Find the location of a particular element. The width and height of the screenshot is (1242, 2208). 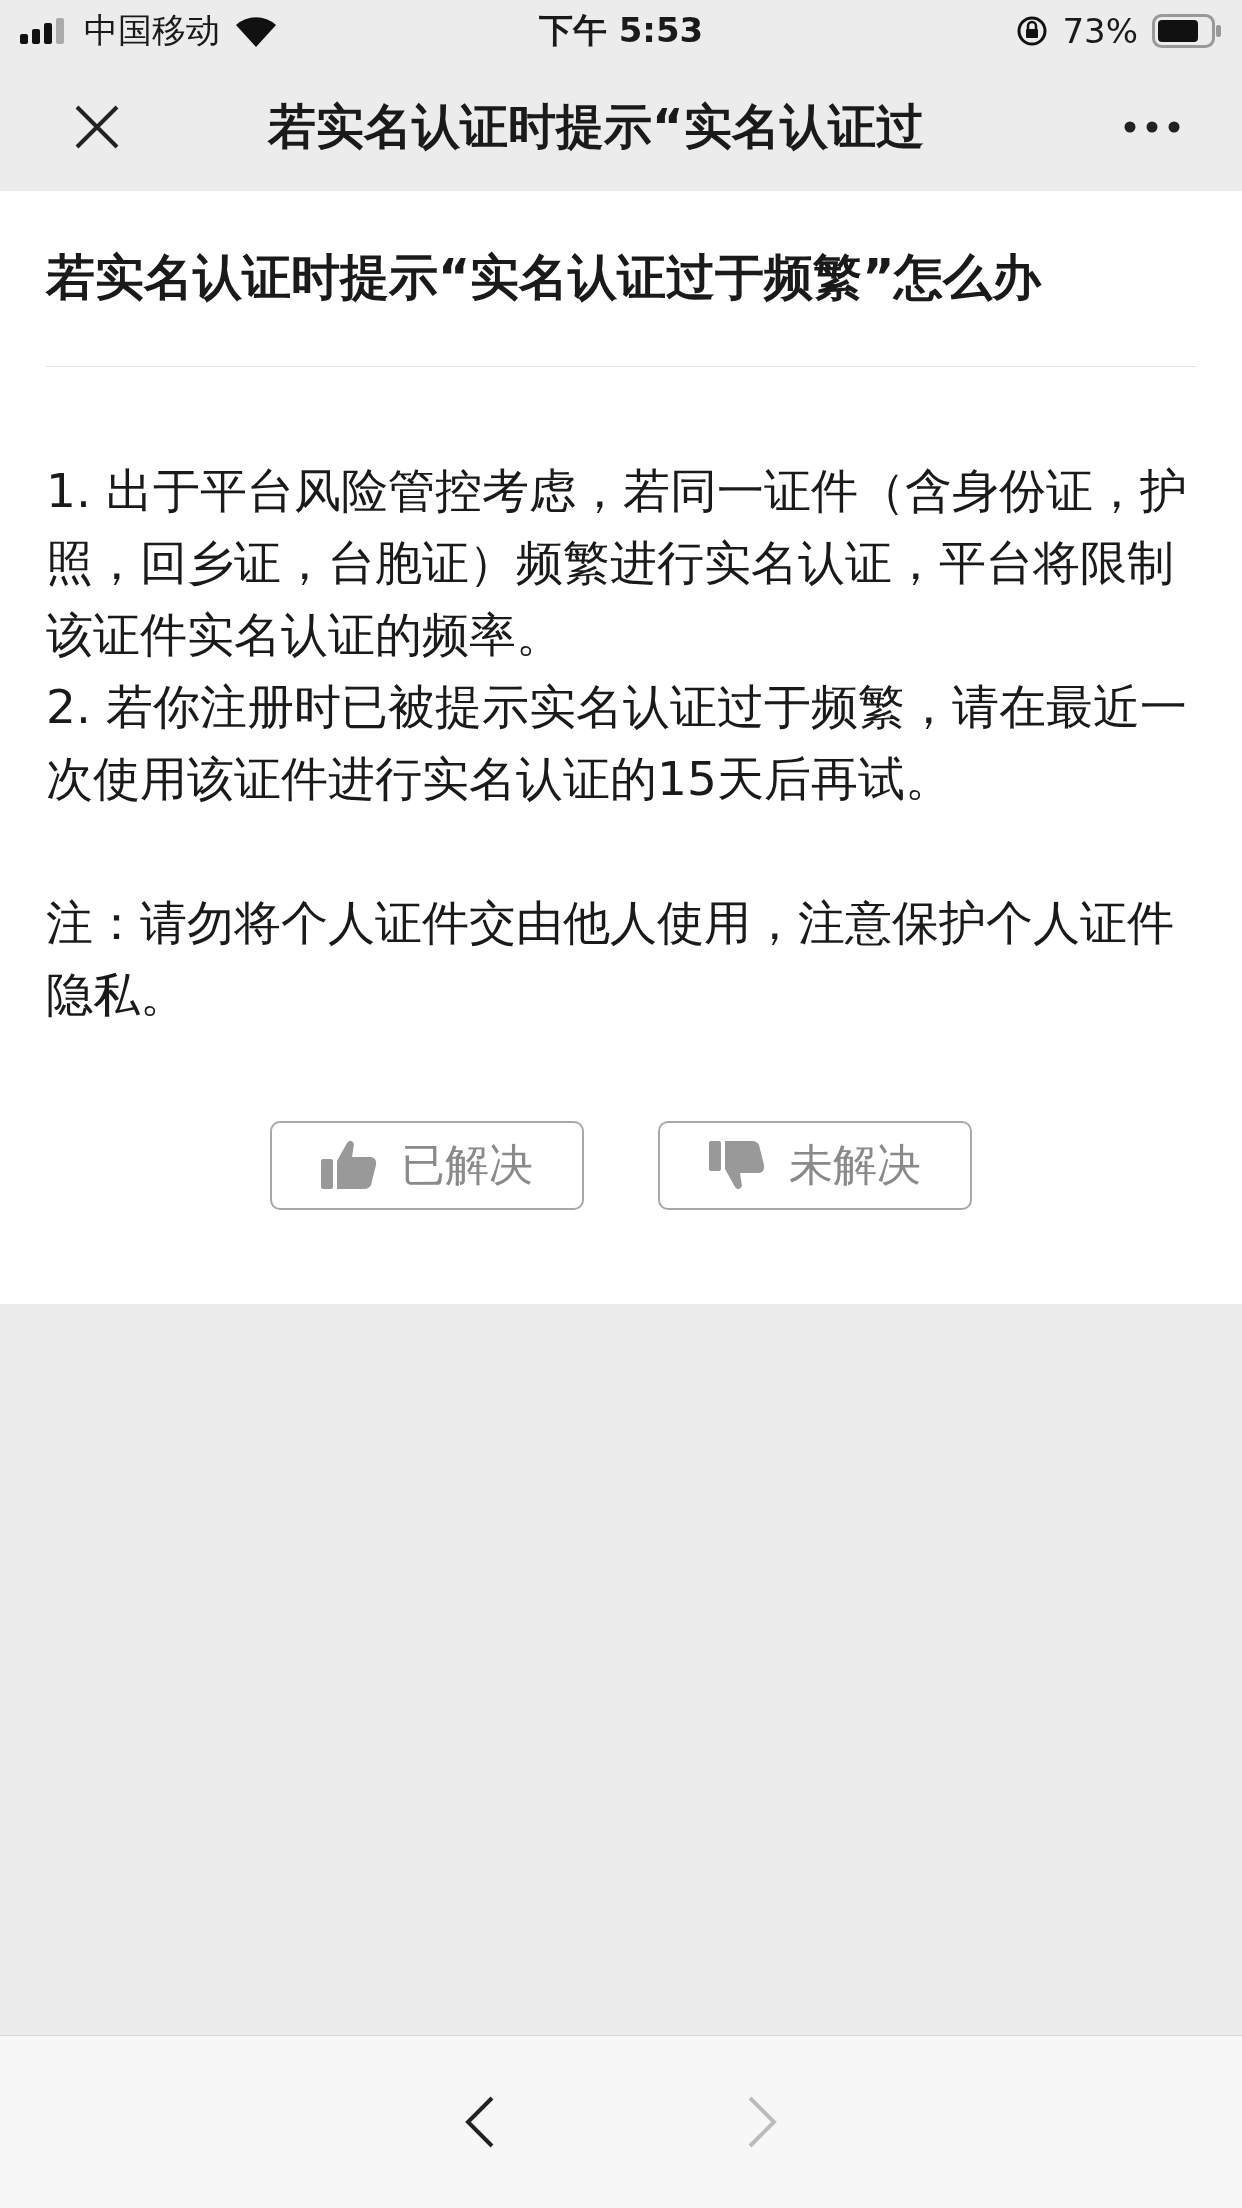

thumbs-down-icon is located at coordinates (737, 1165).